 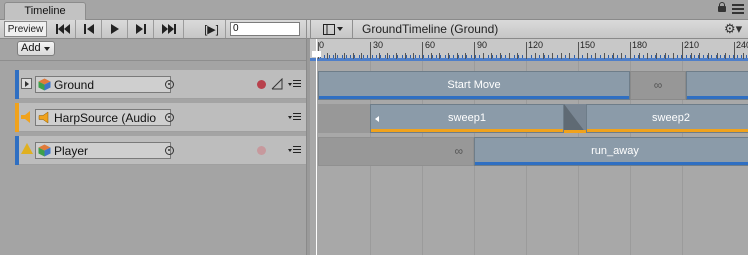 I want to click on settings-gear-icon: ⚙▾, so click(x=733, y=29).